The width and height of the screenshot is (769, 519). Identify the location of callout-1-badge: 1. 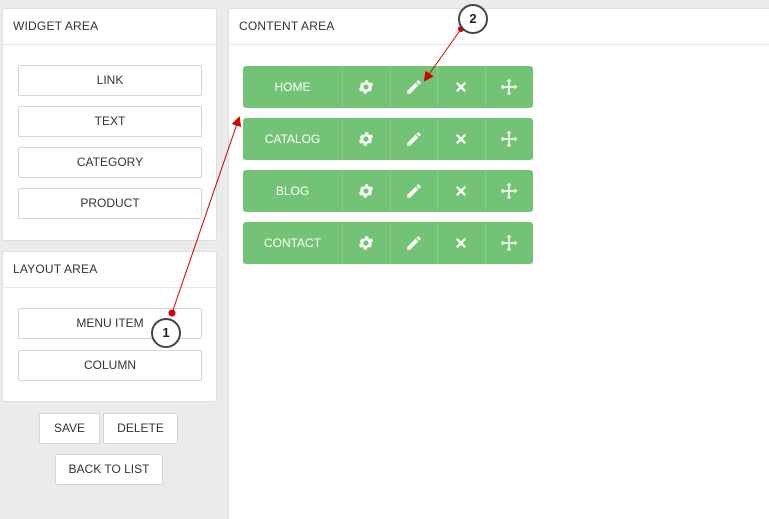
(166, 333).